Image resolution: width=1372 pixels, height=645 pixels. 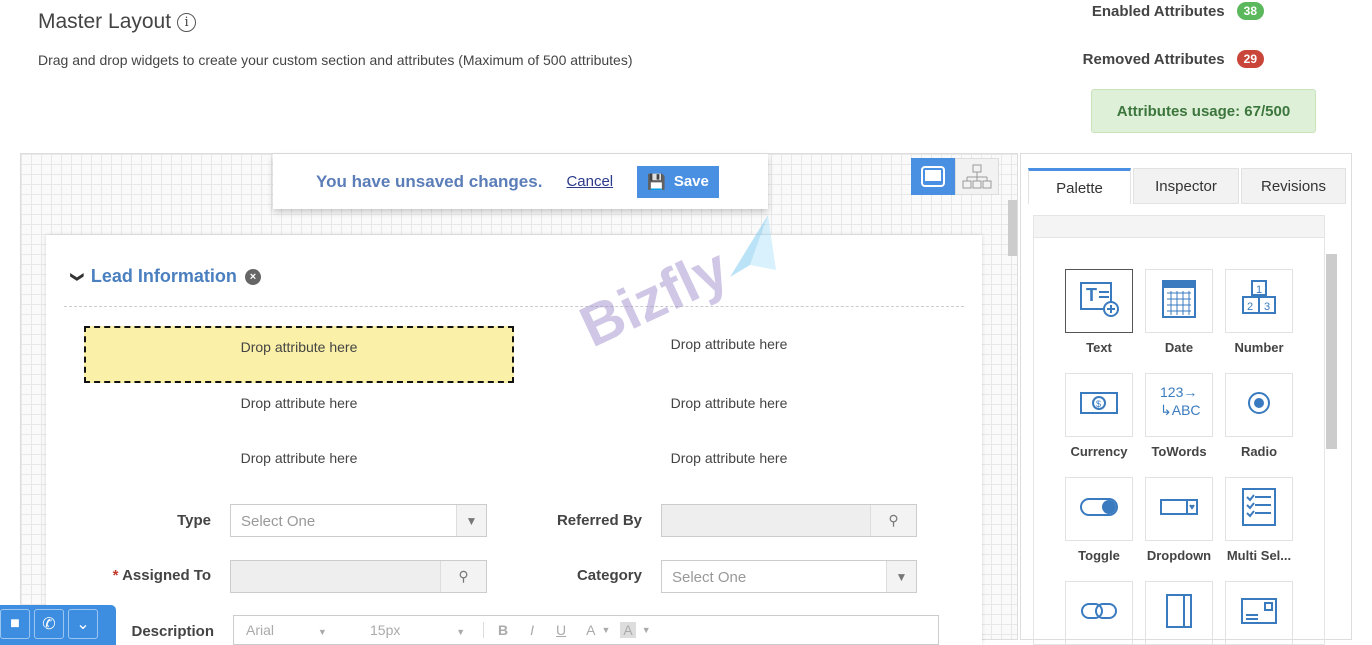 I want to click on svg-text: T, so click(x=1091, y=295).